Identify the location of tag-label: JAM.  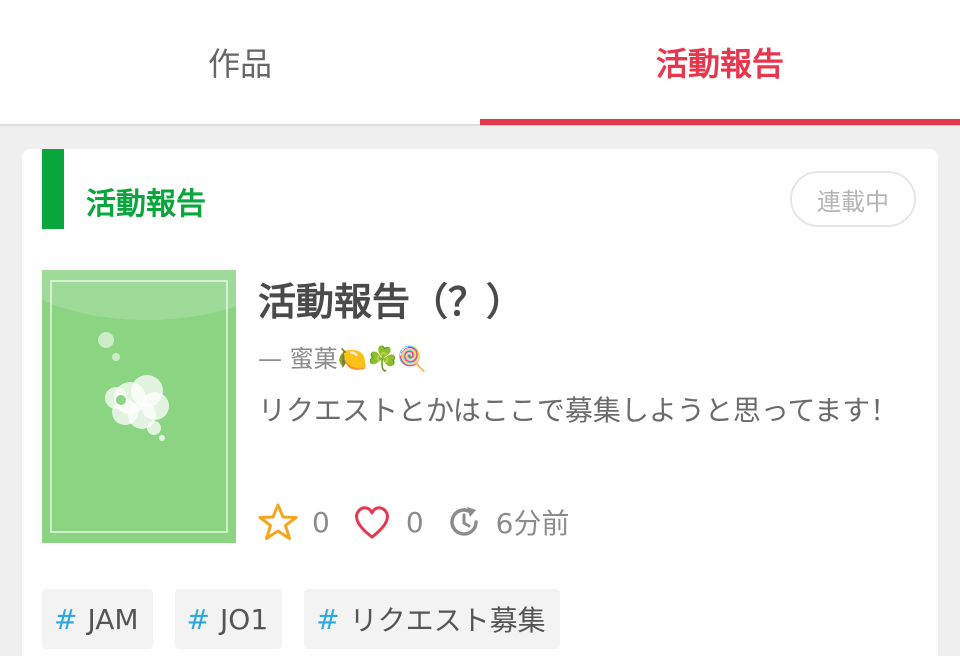
(113, 619).